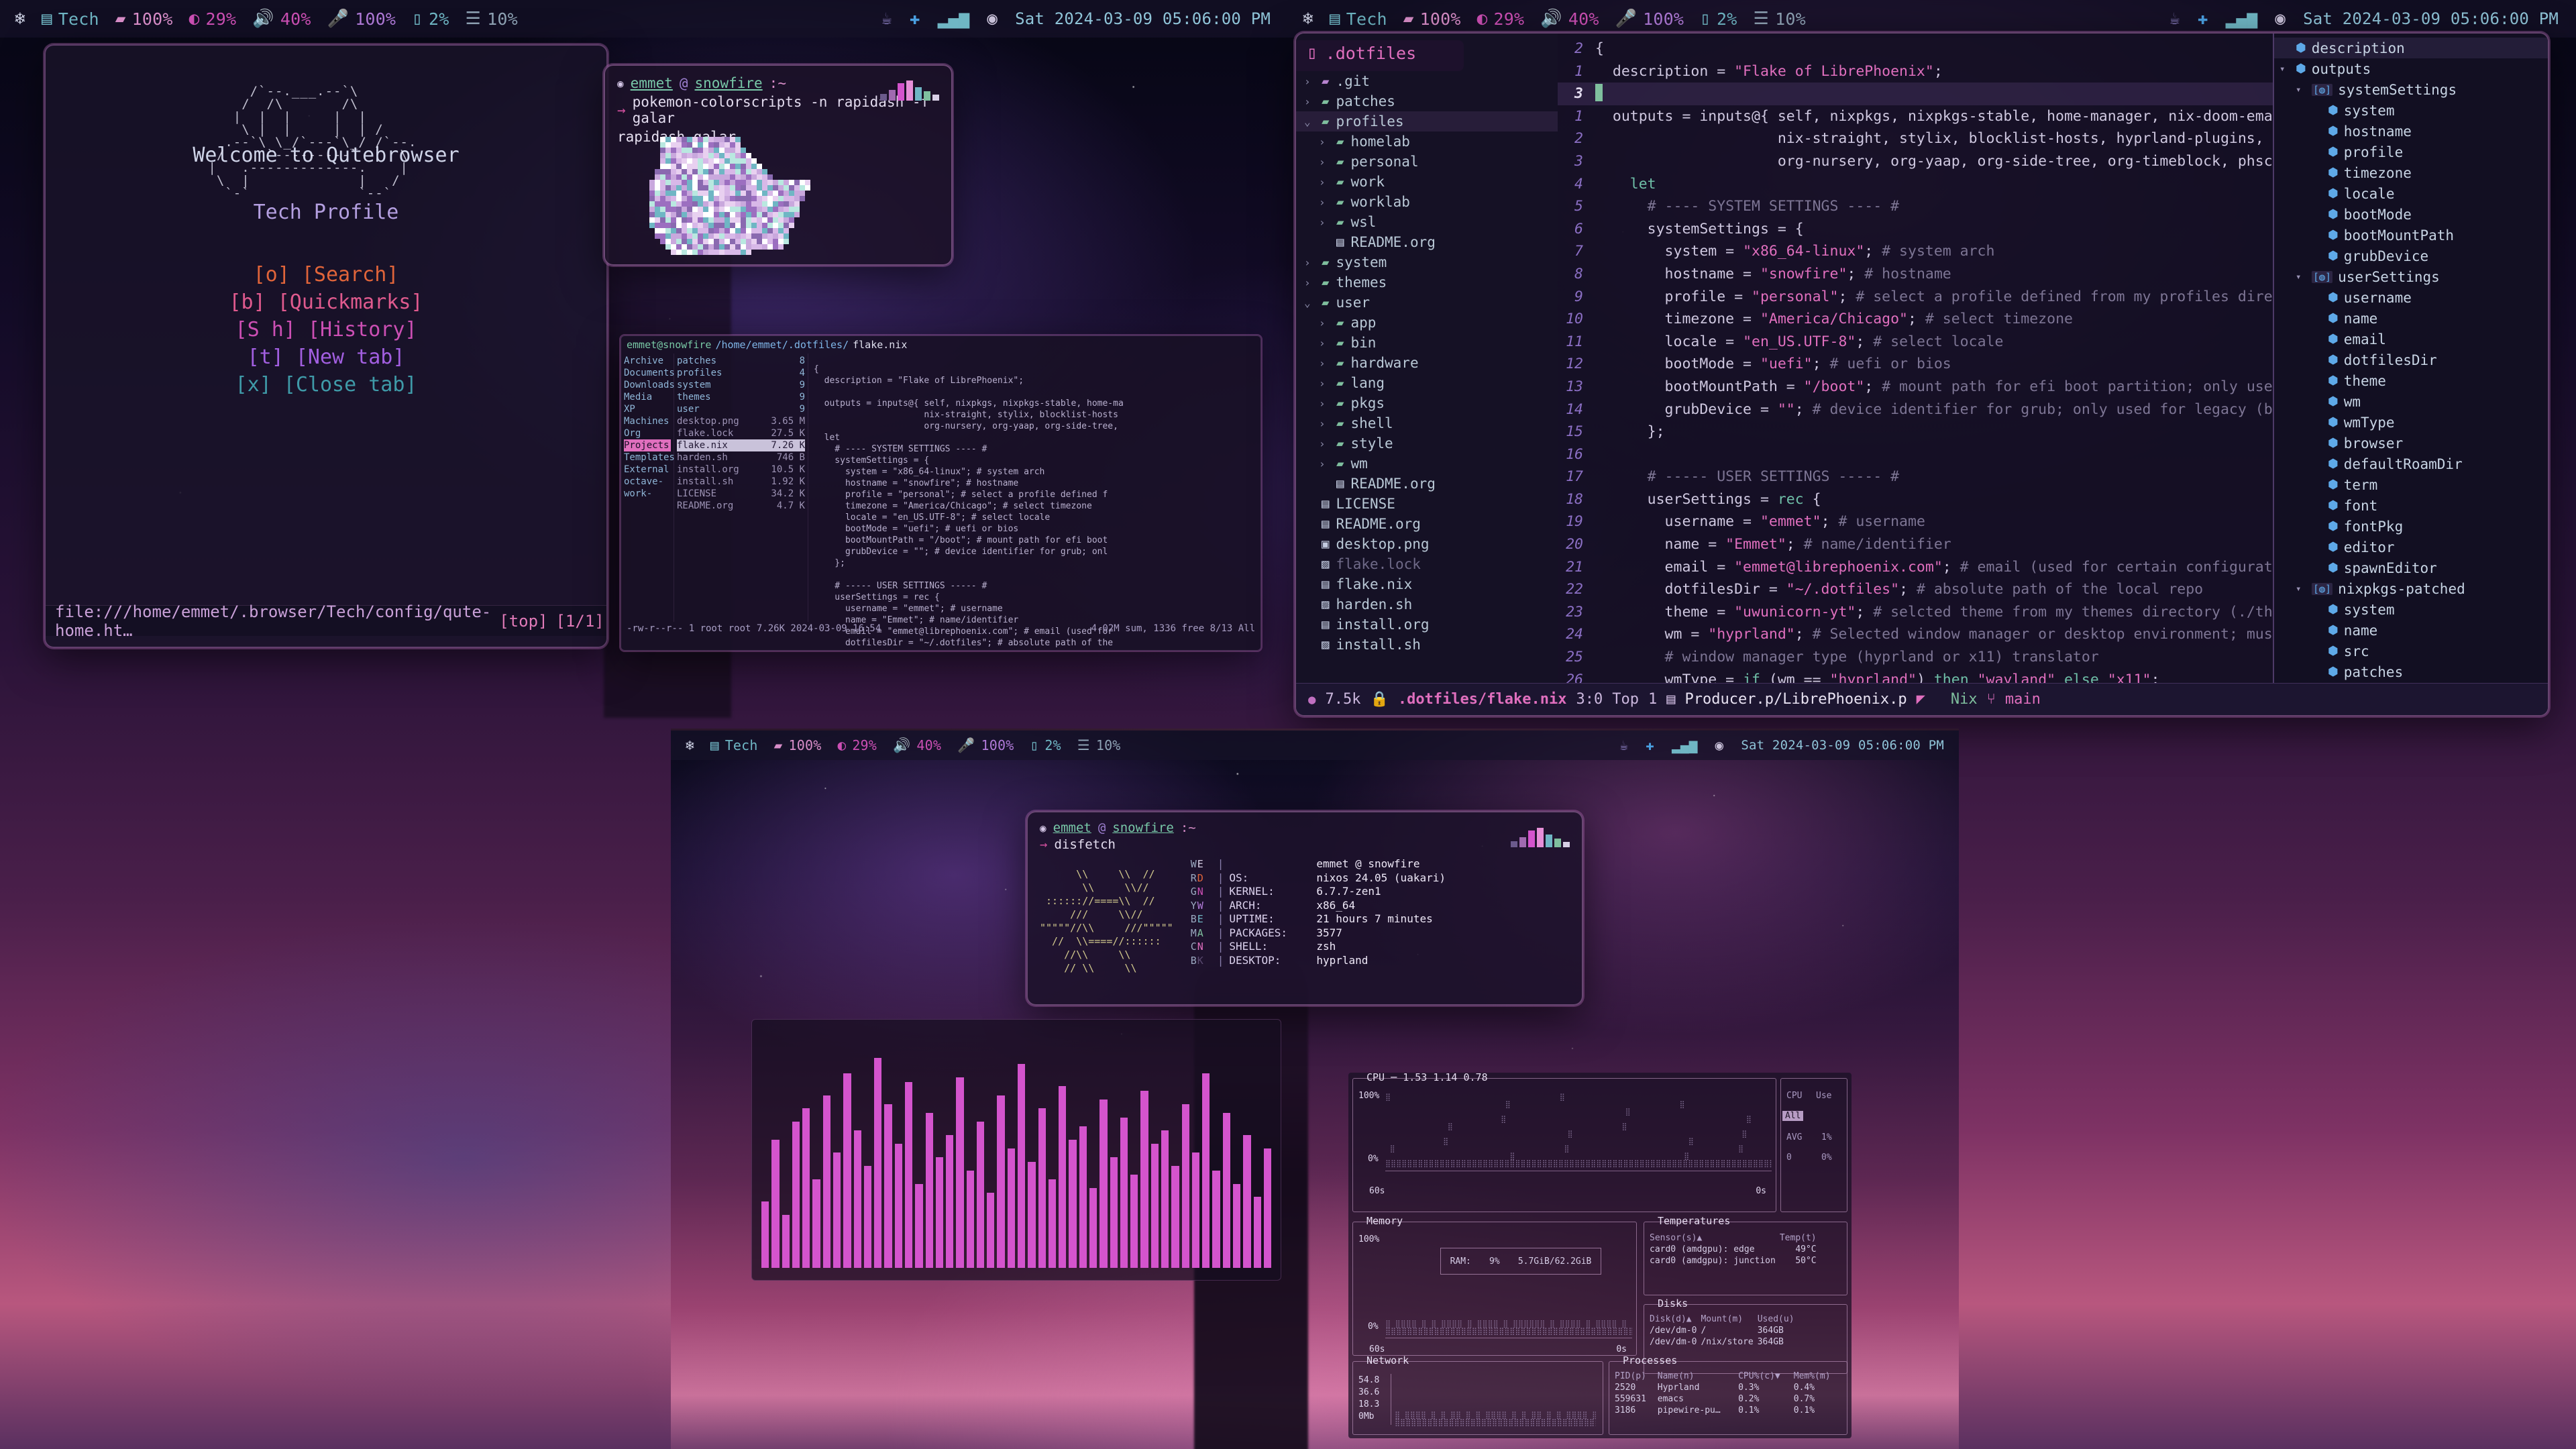  What do you see at coordinates (2411, 193) in the screenshot?
I see `outline-item: ⬢ locale` at bounding box center [2411, 193].